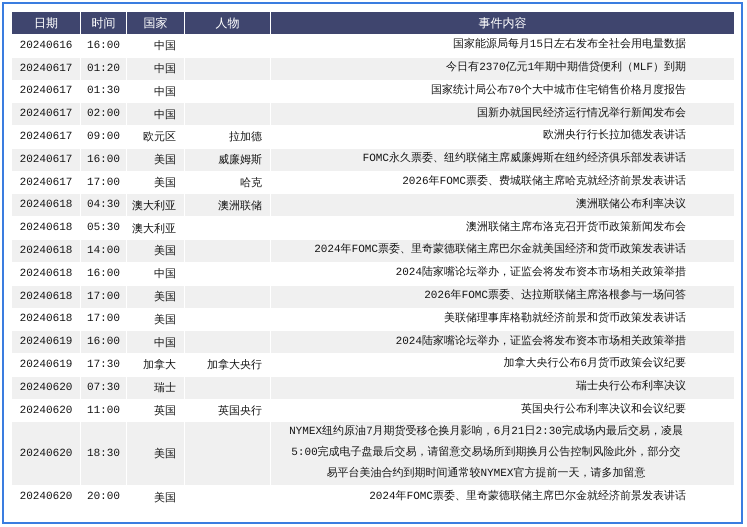  What do you see at coordinates (46, 46) in the screenshot?
I see `table-cell-text: 20240616` at bounding box center [46, 46].